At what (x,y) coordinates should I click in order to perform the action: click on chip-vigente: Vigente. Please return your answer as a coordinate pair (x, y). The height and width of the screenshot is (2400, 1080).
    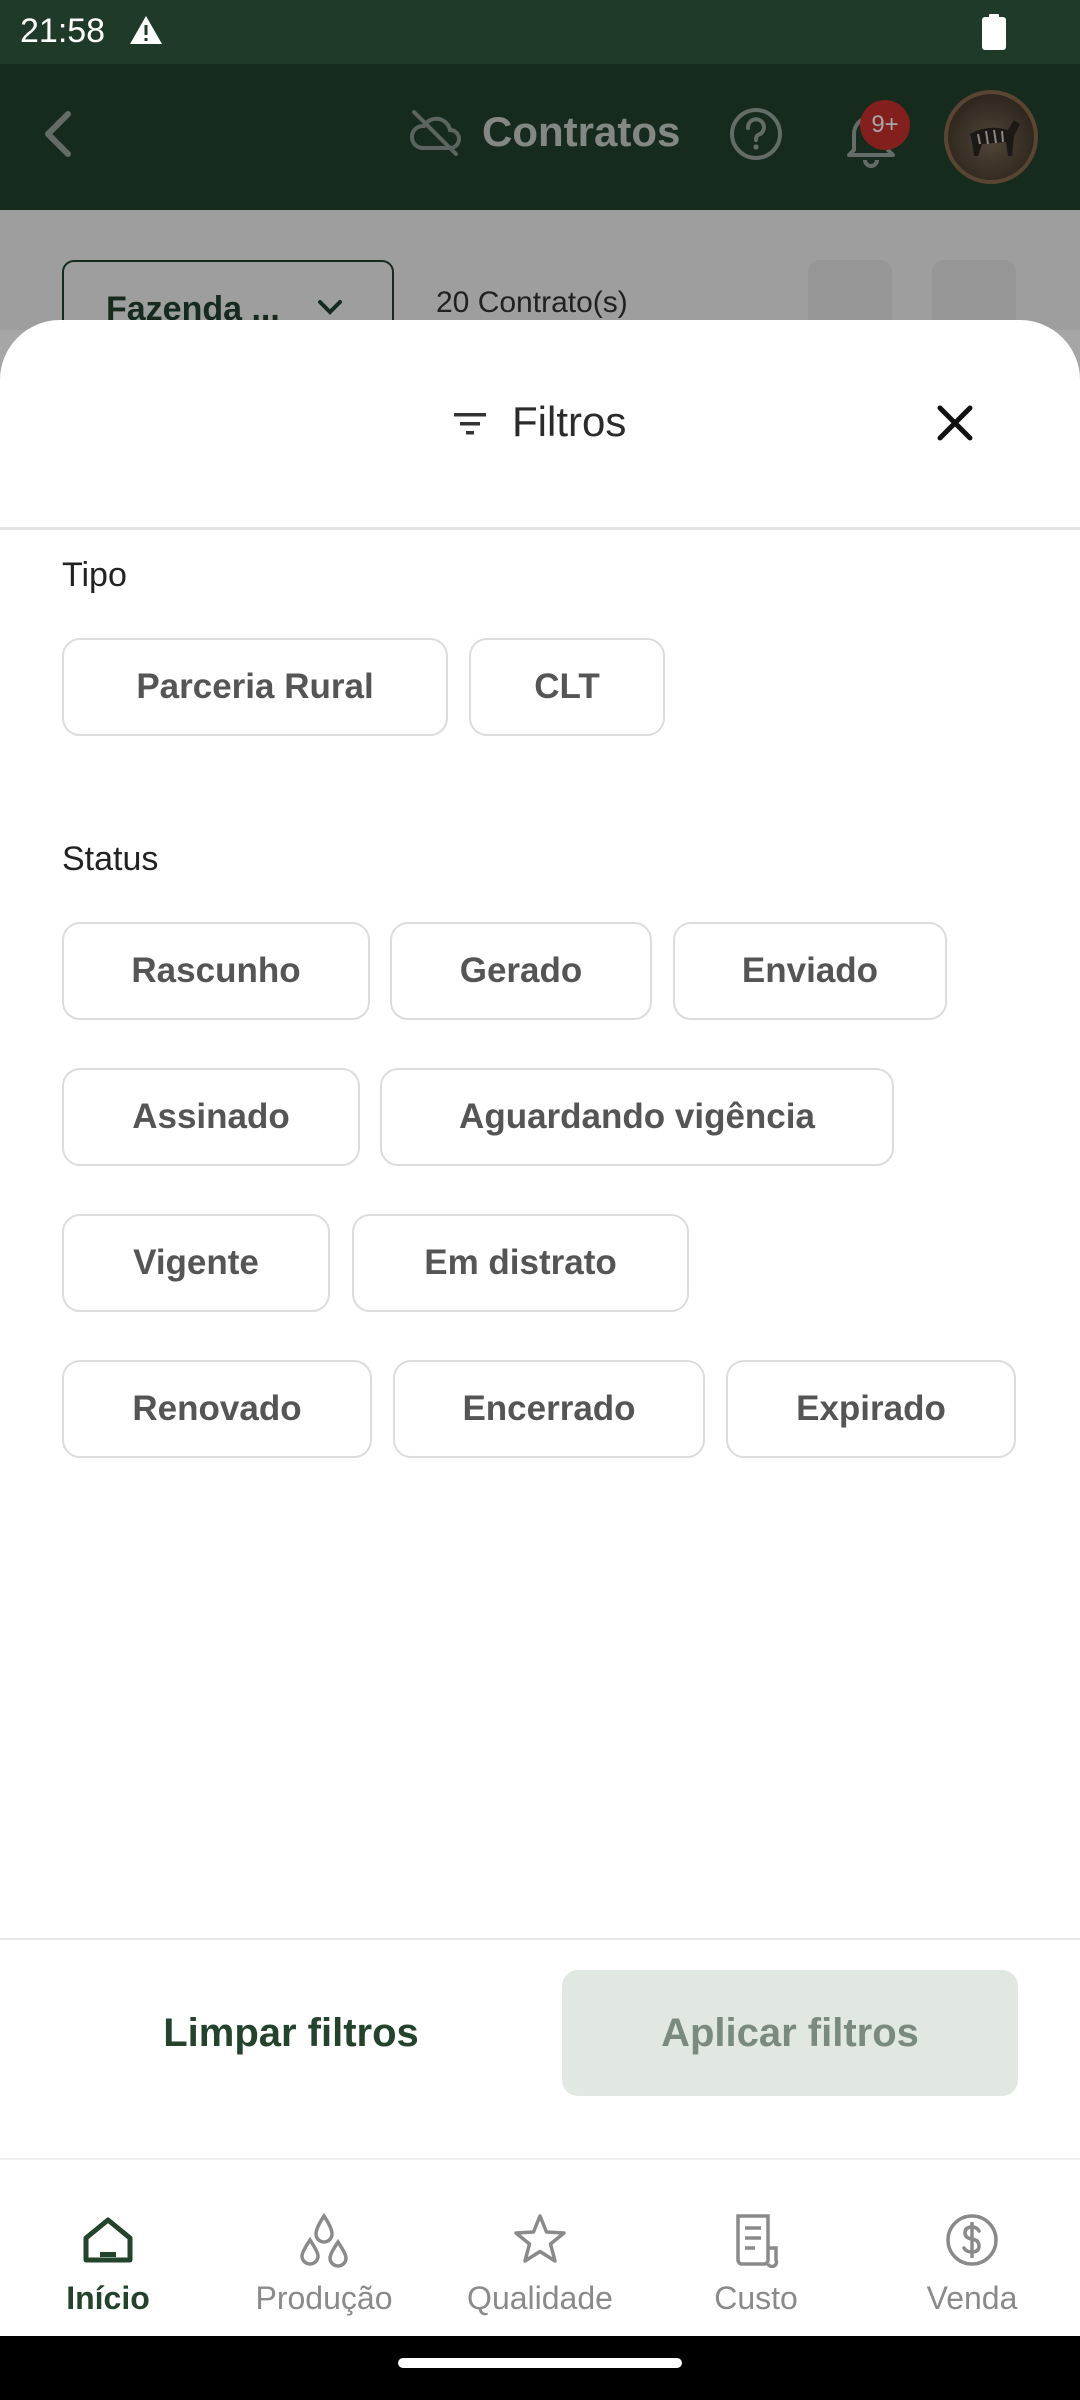
    Looking at the image, I should click on (196, 1263).